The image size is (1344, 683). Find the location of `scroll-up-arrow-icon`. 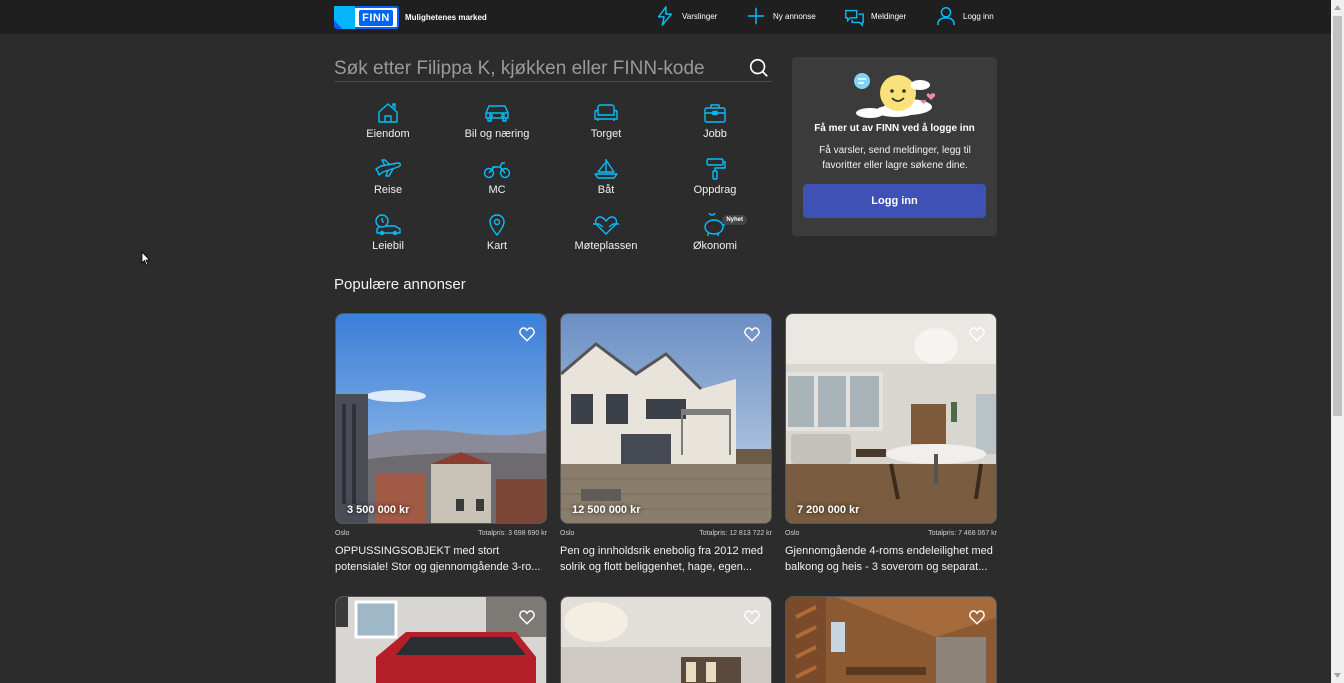

scroll-up-arrow-icon is located at coordinates (1337, 7).